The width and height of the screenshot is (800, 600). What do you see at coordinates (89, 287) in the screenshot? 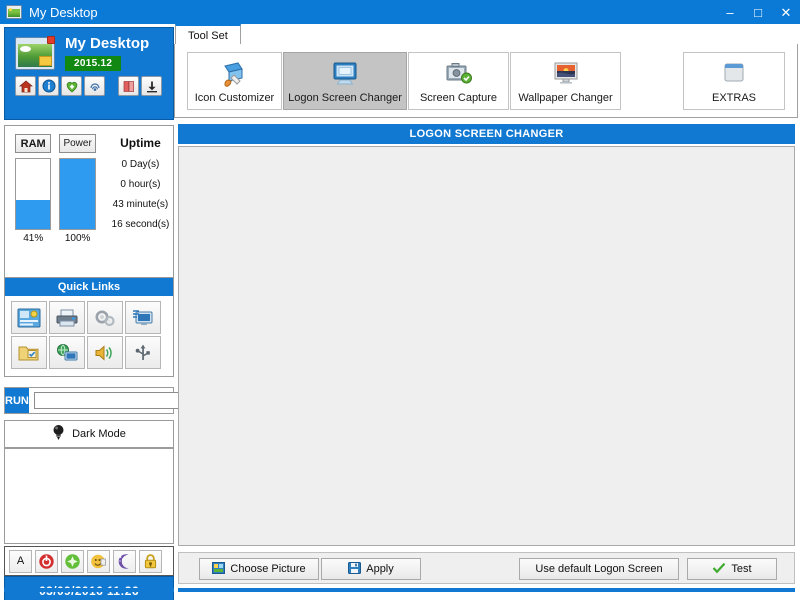
I see `quick-links-title: Quick Links` at bounding box center [89, 287].